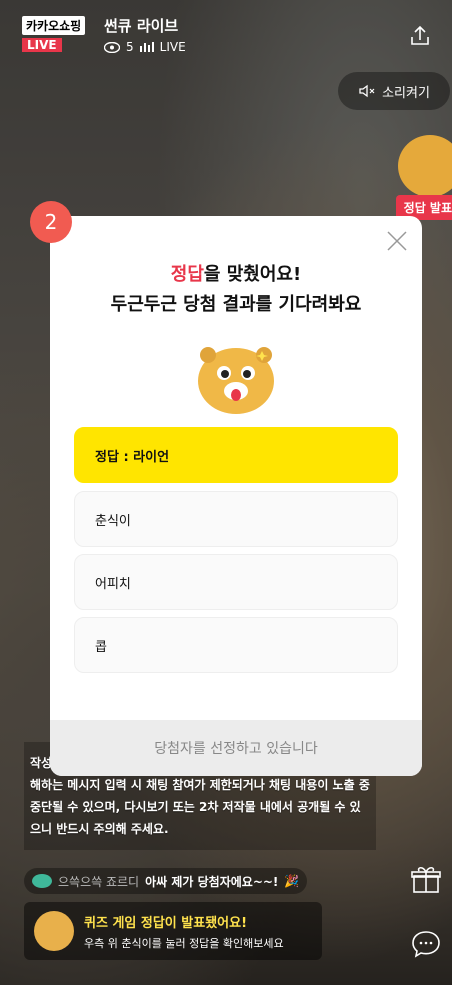 Image resolution: width=452 pixels, height=985 pixels. I want to click on broadcast-meta: 5 LIVE, so click(145, 47).